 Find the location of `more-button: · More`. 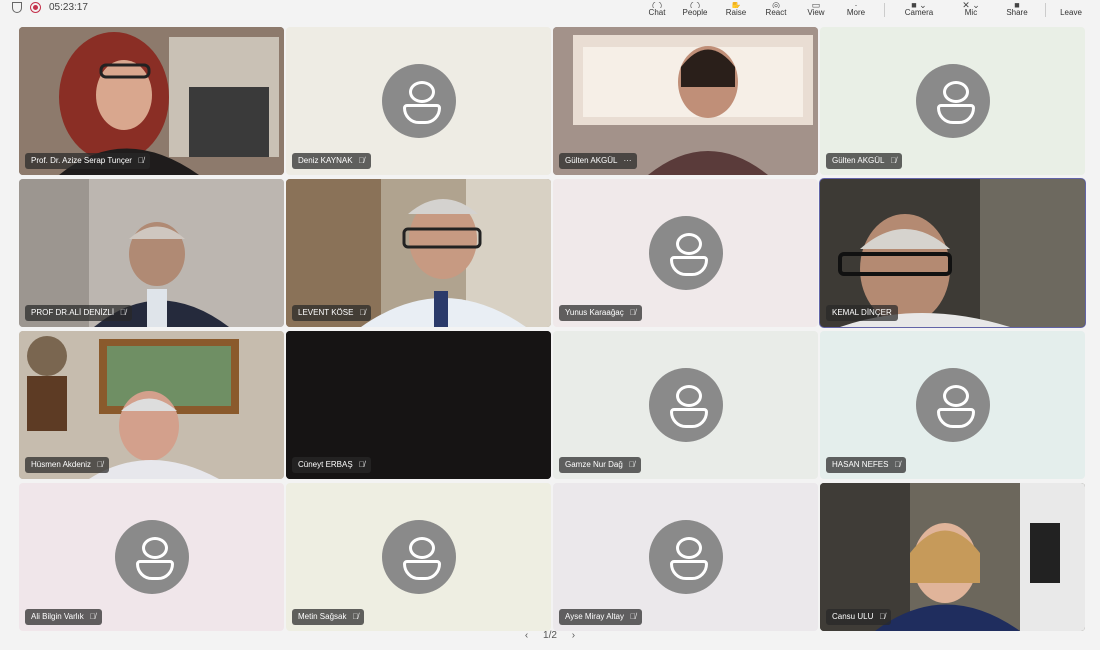

more-button: · More is located at coordinates (856, 10).